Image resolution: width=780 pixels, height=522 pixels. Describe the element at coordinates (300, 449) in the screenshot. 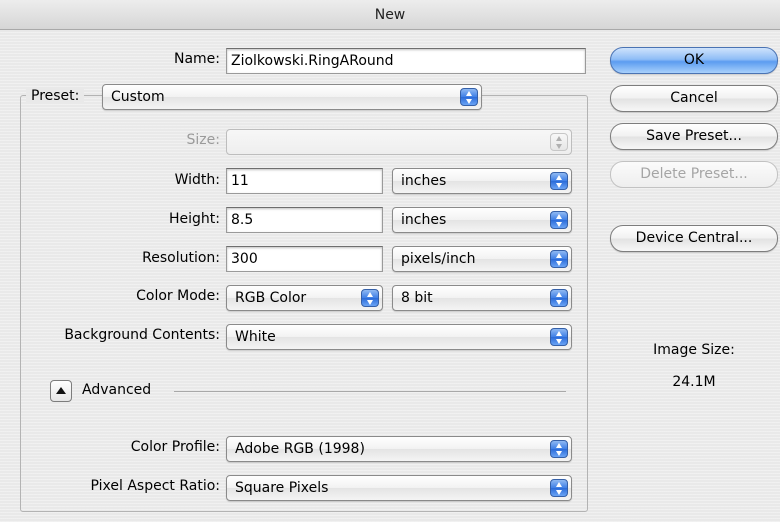

I see `color-profile-value: Adobe RGB (1998)` at that location.